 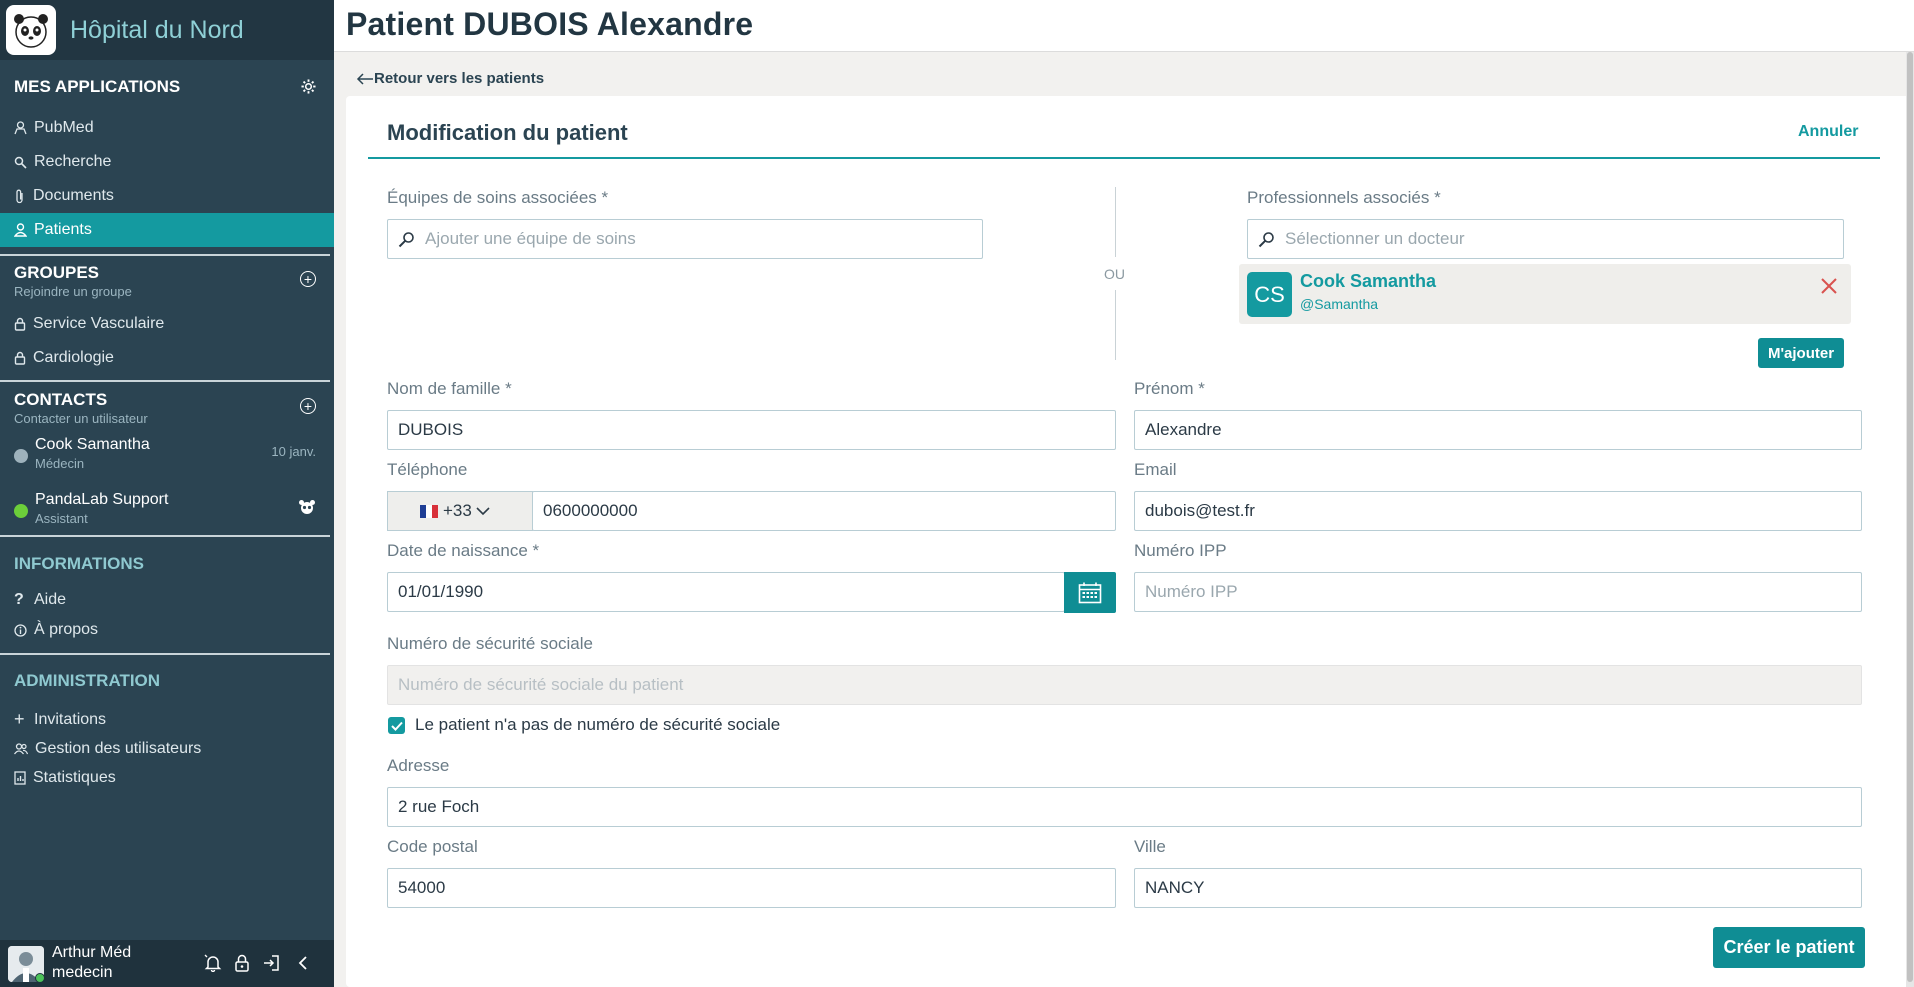 I want to click on back-link: Retour vers les patients, so click(x=450, y=78).